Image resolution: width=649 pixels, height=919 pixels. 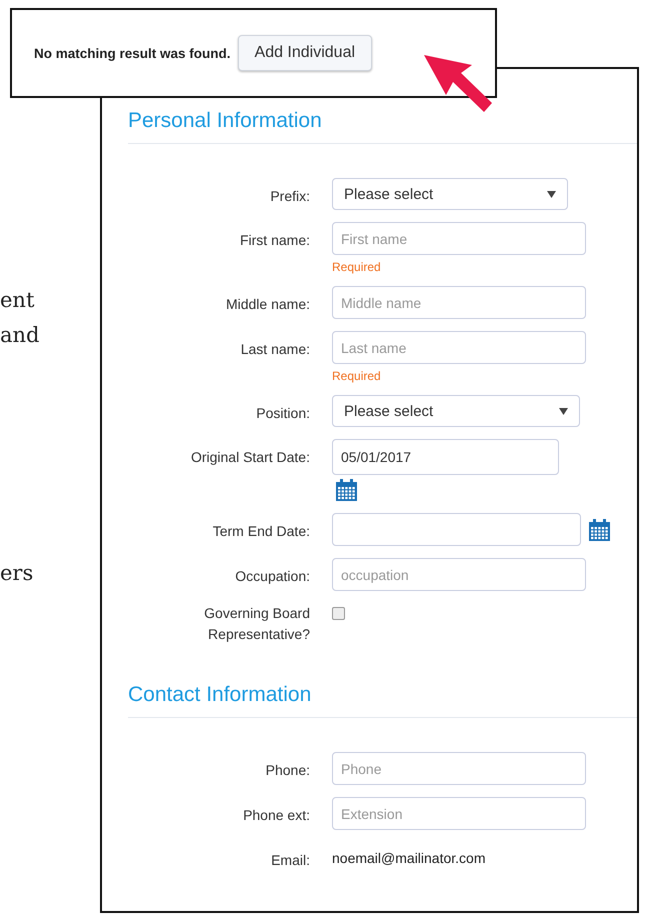 I want to click on field-label: Middle name:, so click(x=268, y=304).